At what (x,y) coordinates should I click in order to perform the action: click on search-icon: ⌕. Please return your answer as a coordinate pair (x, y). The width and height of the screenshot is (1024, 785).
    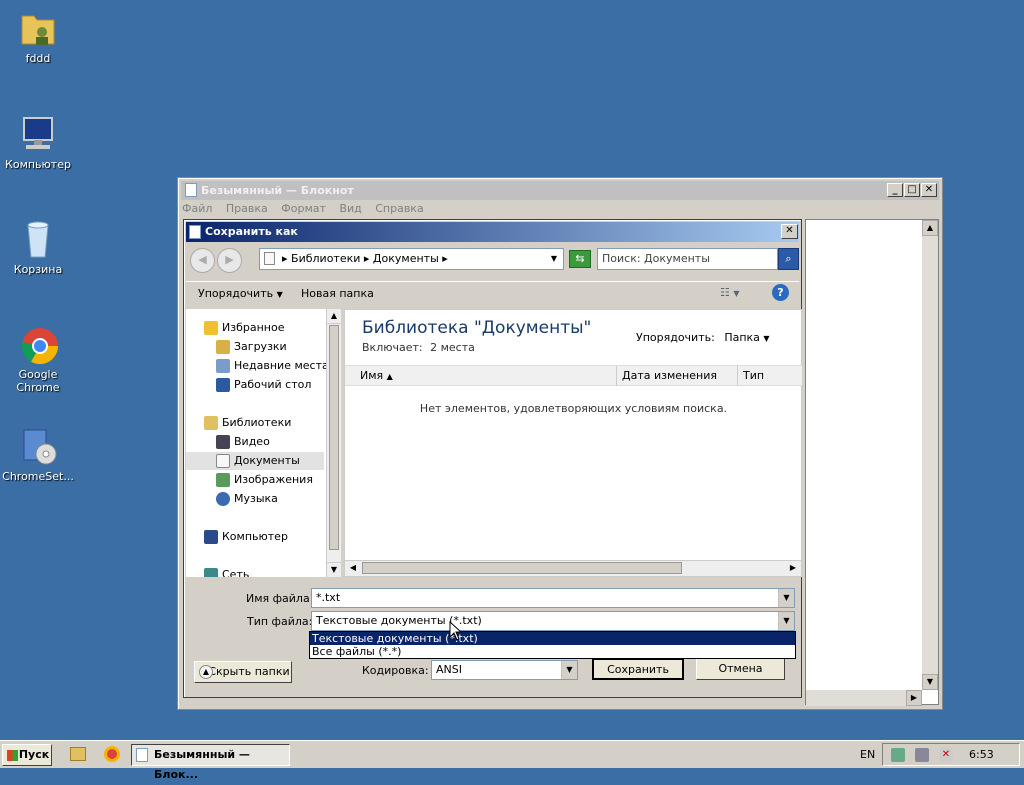
    Looking at the image, I should click on (788, 259).